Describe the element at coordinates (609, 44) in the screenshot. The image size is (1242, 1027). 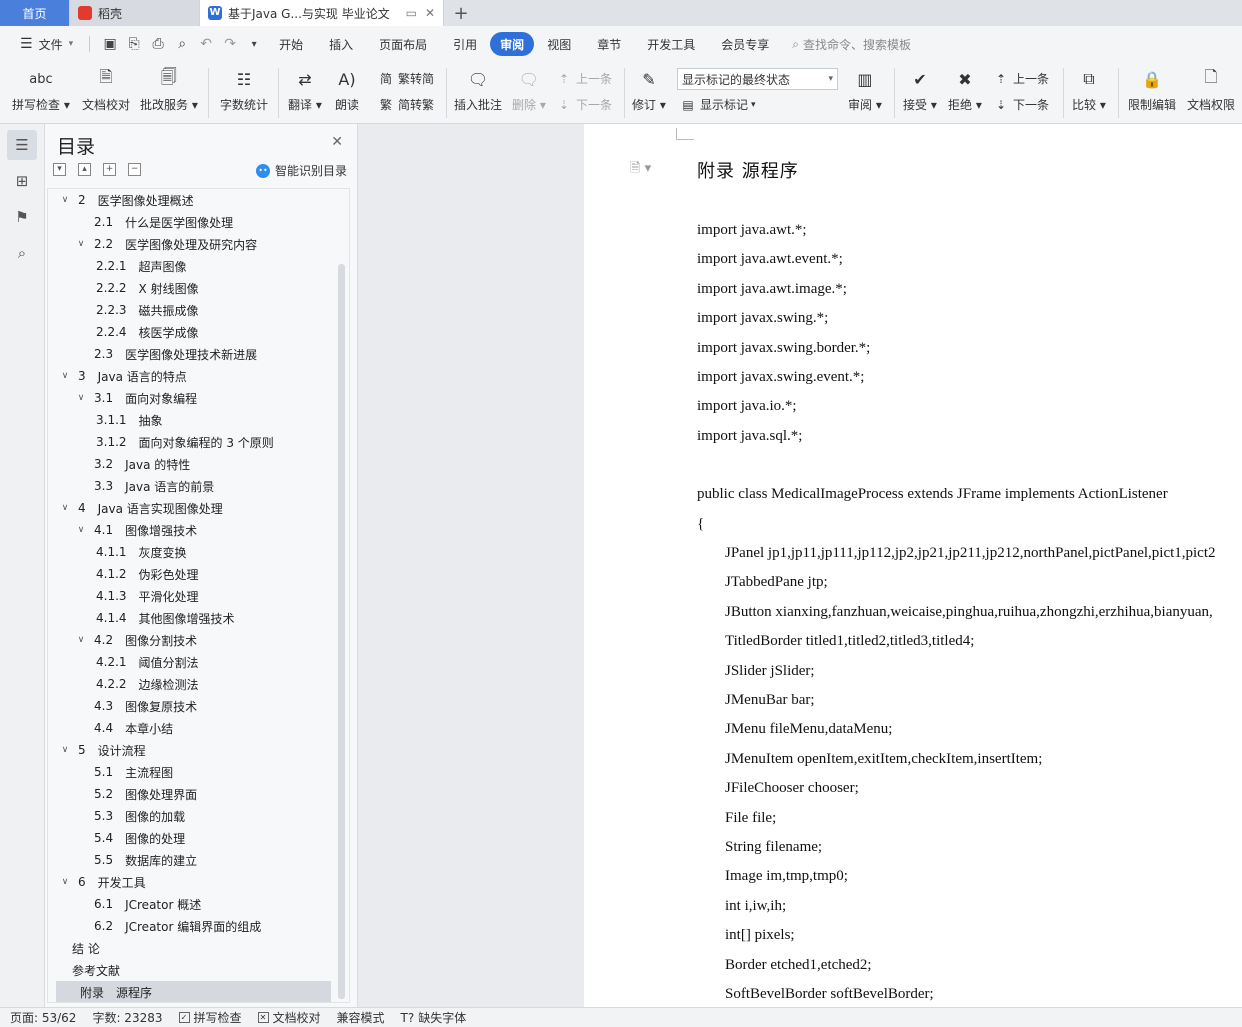
I see `tab-section: 章节` at that location.